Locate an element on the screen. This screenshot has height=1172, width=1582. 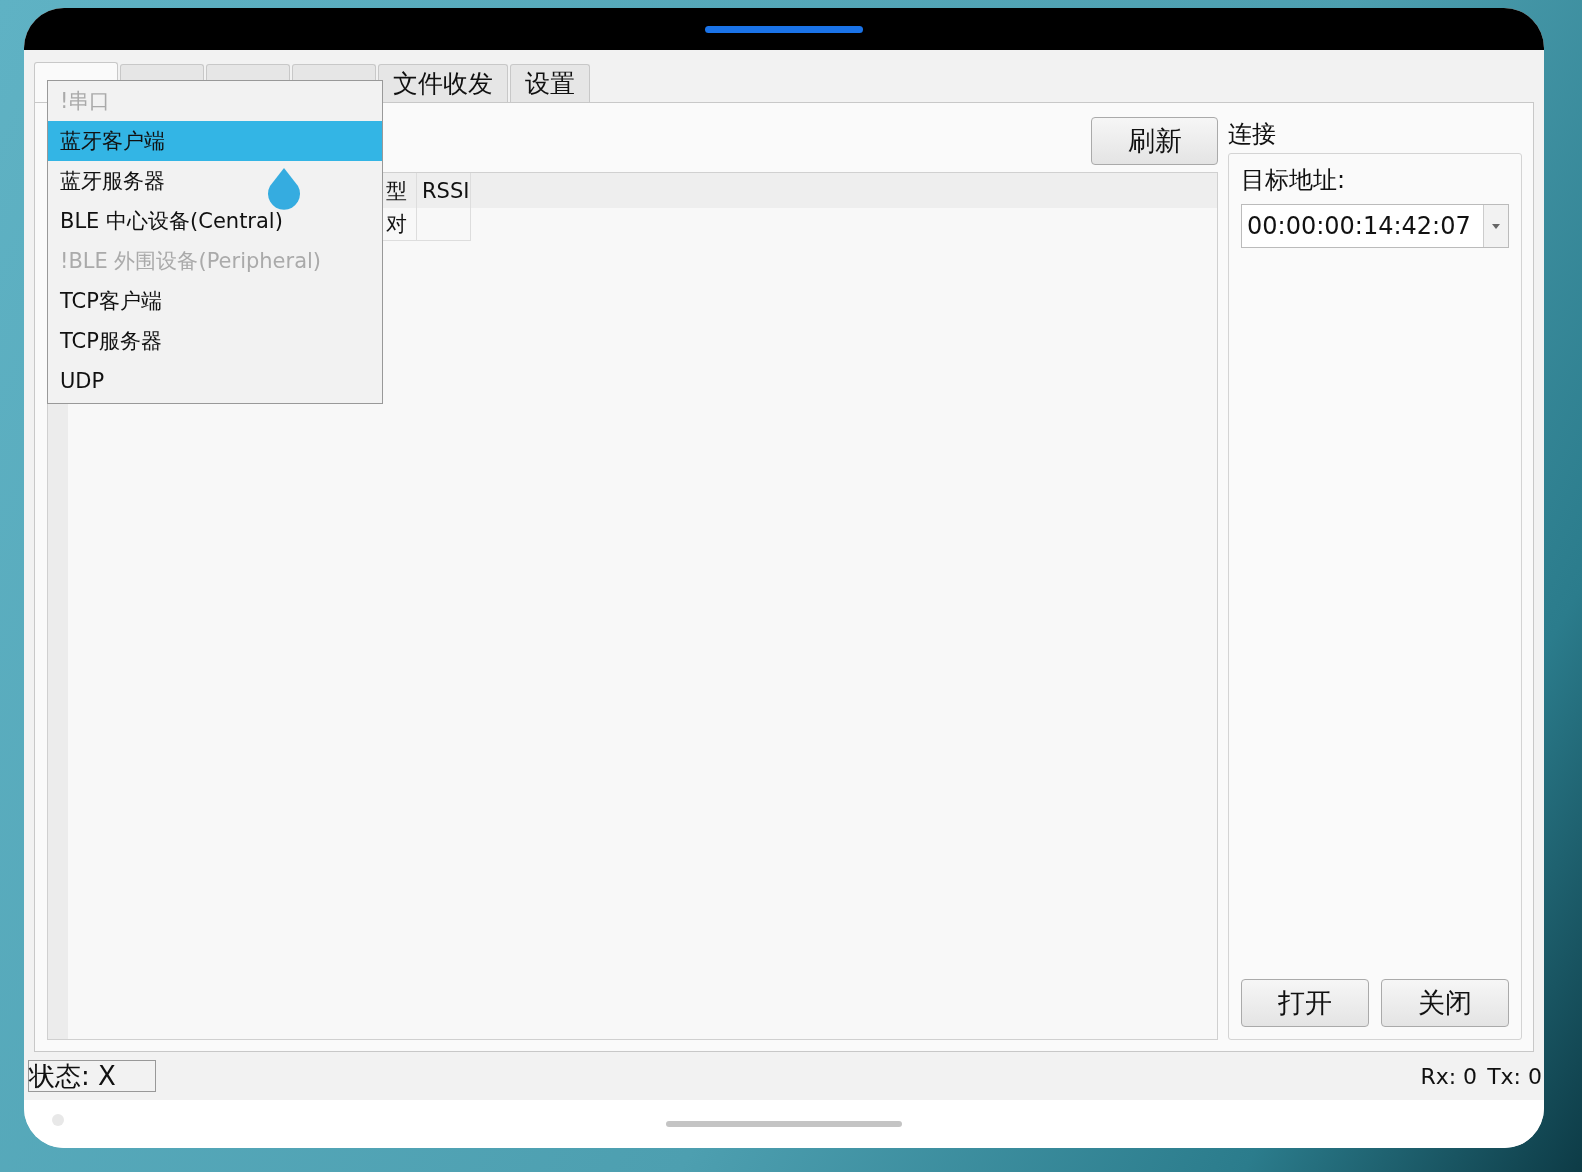
rx-count: Rx: 0 is located at coordinates (1449, 1076).